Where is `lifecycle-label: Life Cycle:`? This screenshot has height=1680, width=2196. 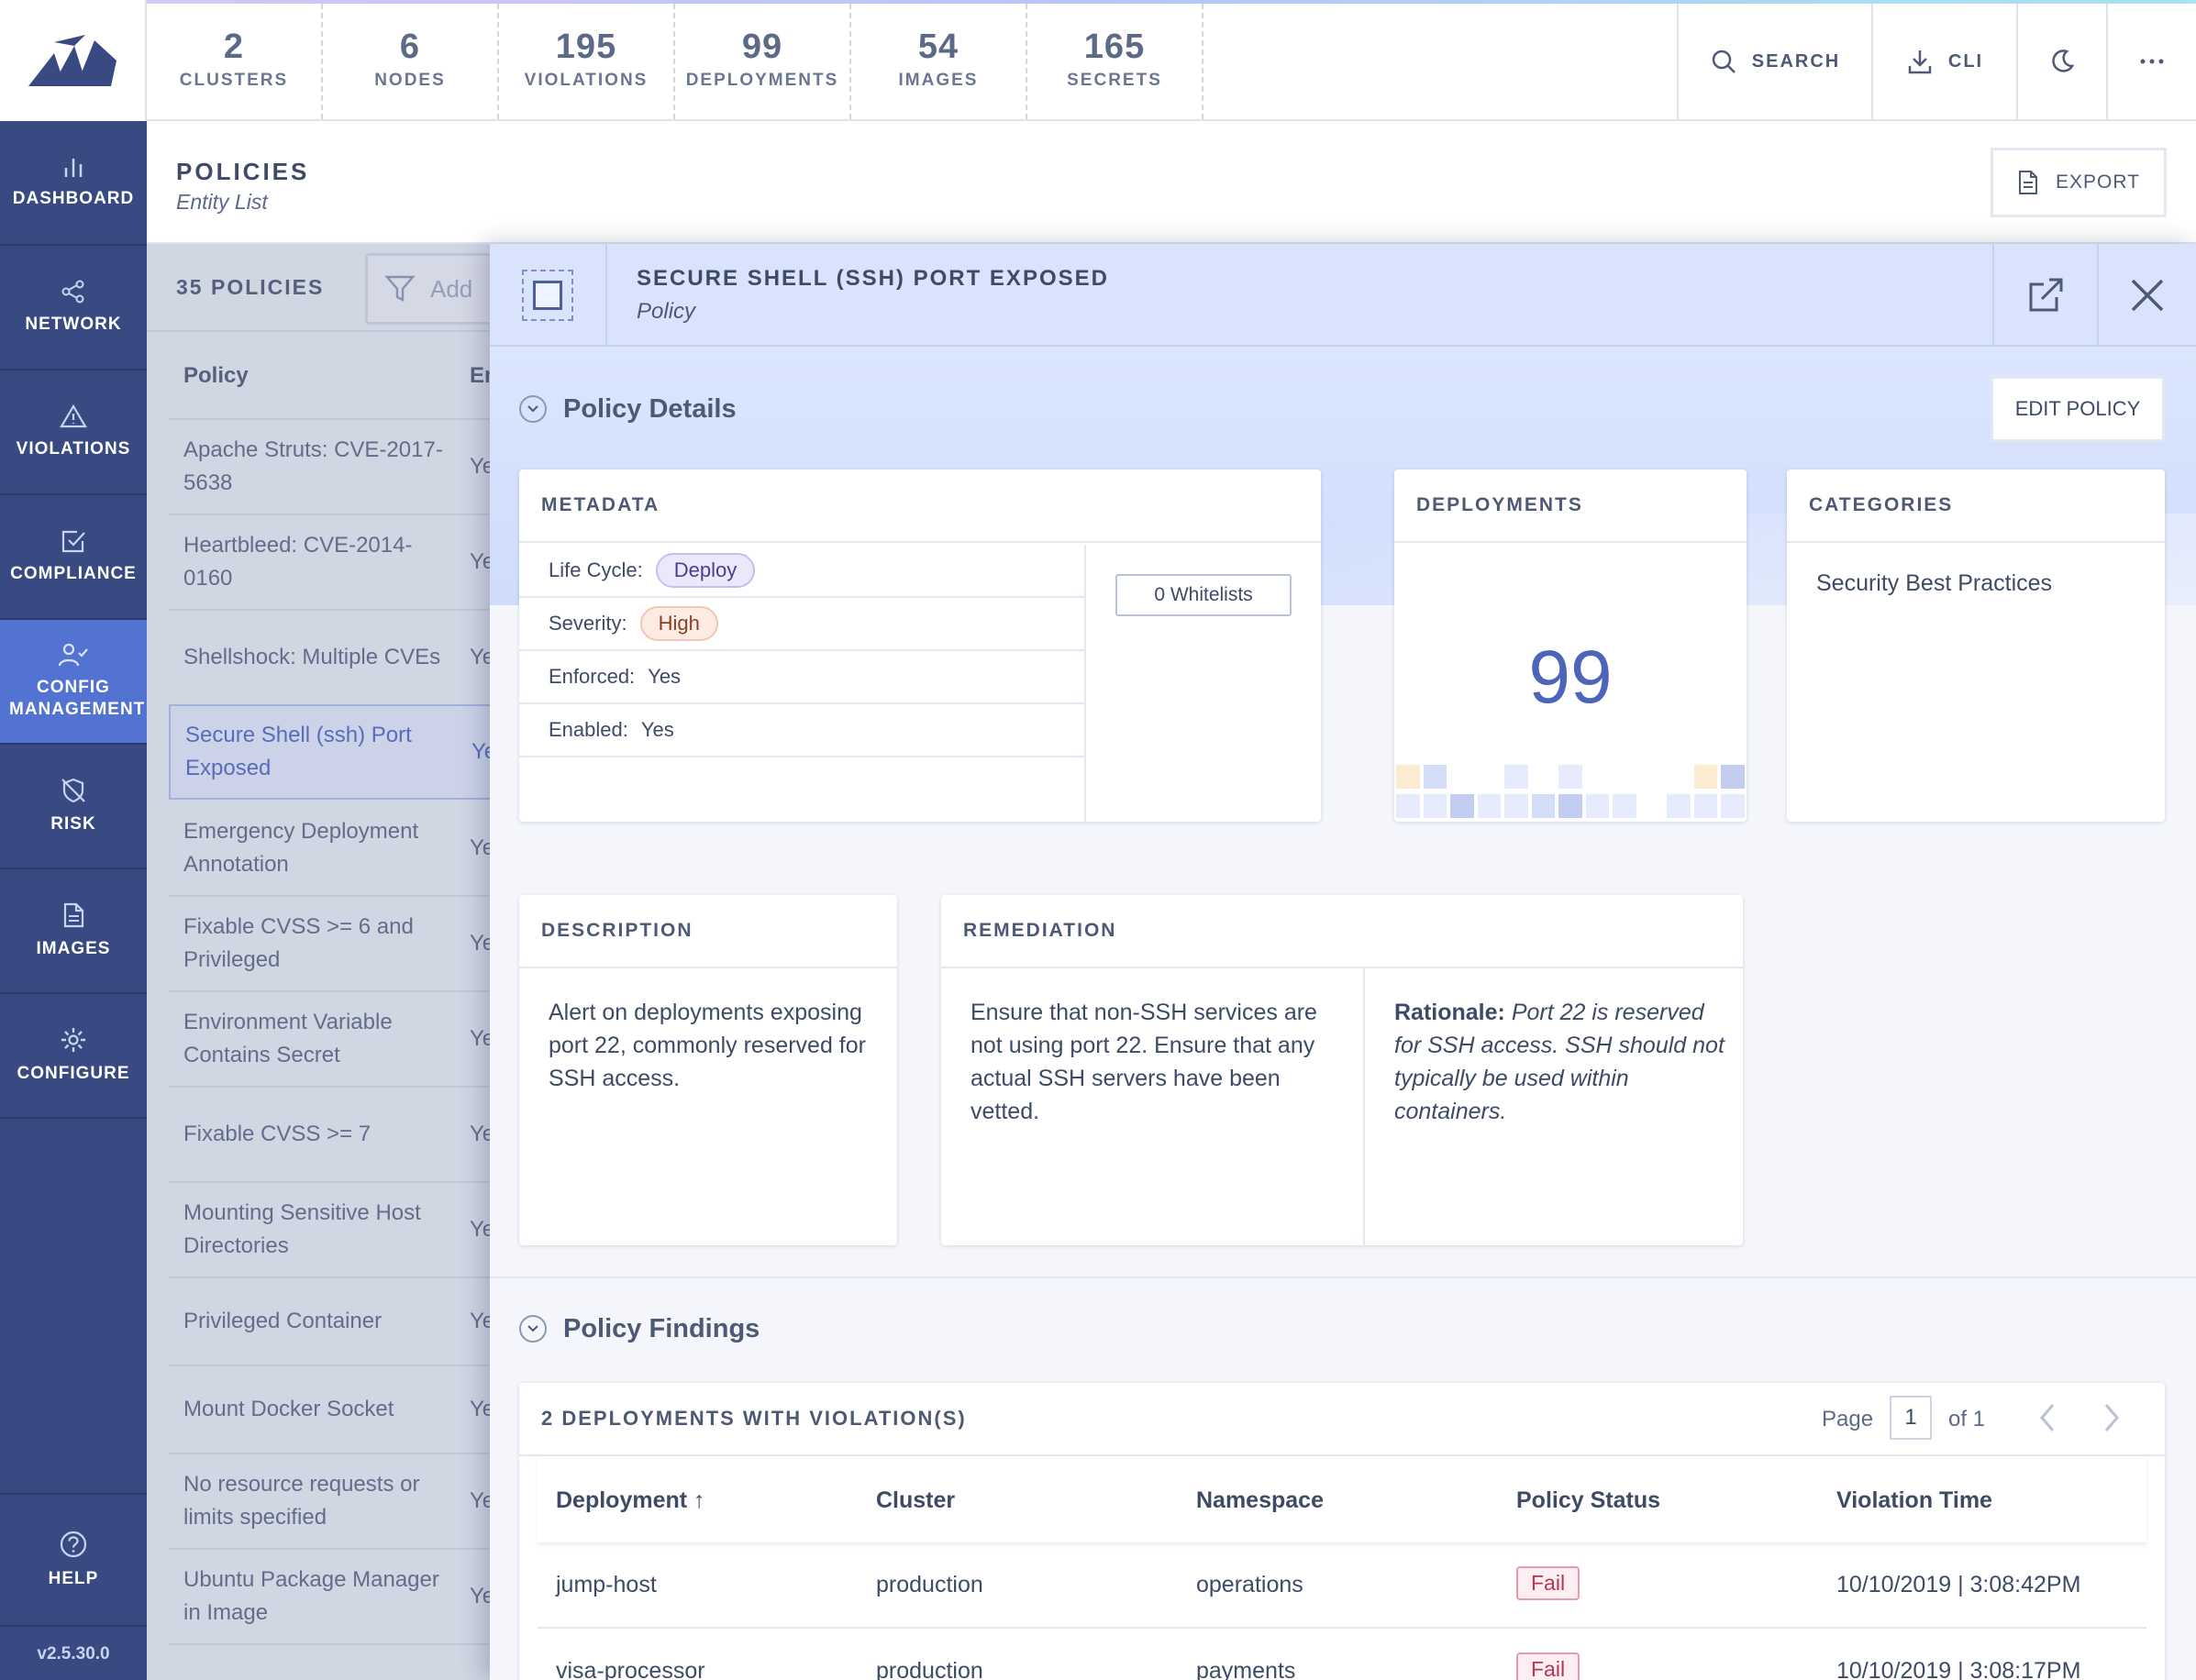
lifecycle-label: Life Cycle: is located at coordinates (596, 569).